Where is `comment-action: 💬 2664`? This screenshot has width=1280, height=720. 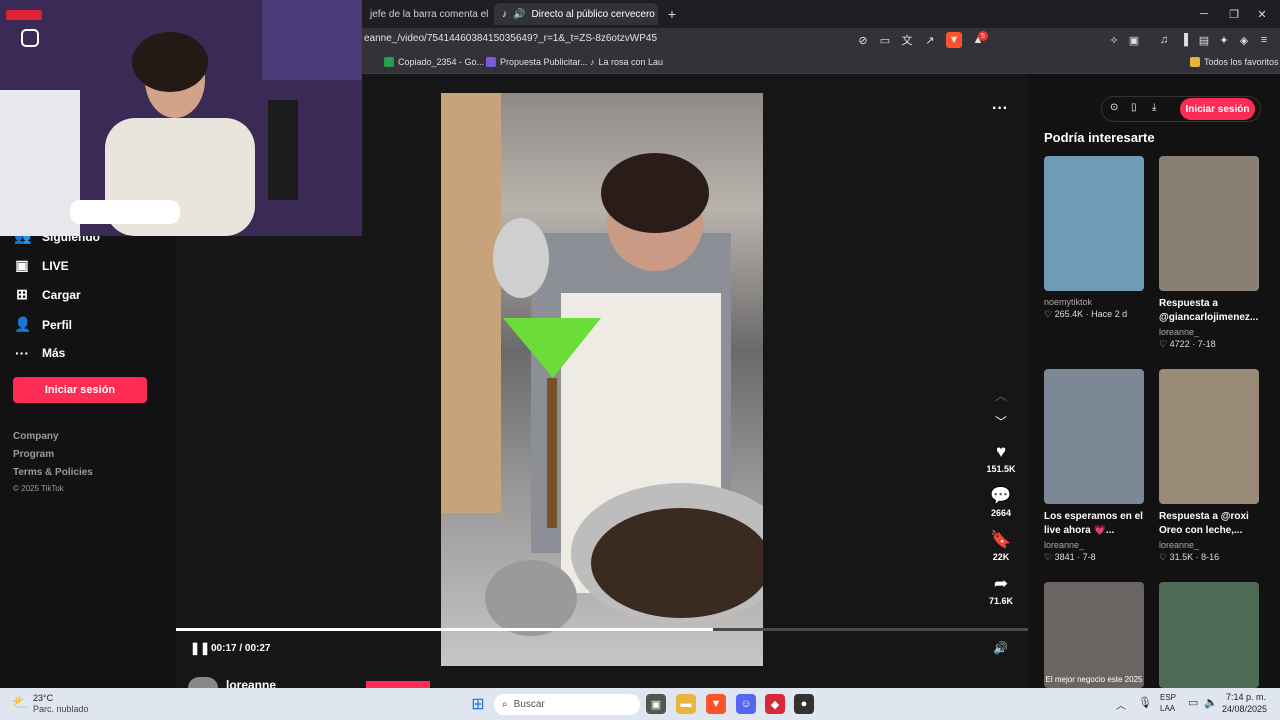 comment-action: 💬 2664 is located at coordinates (1001, 502).